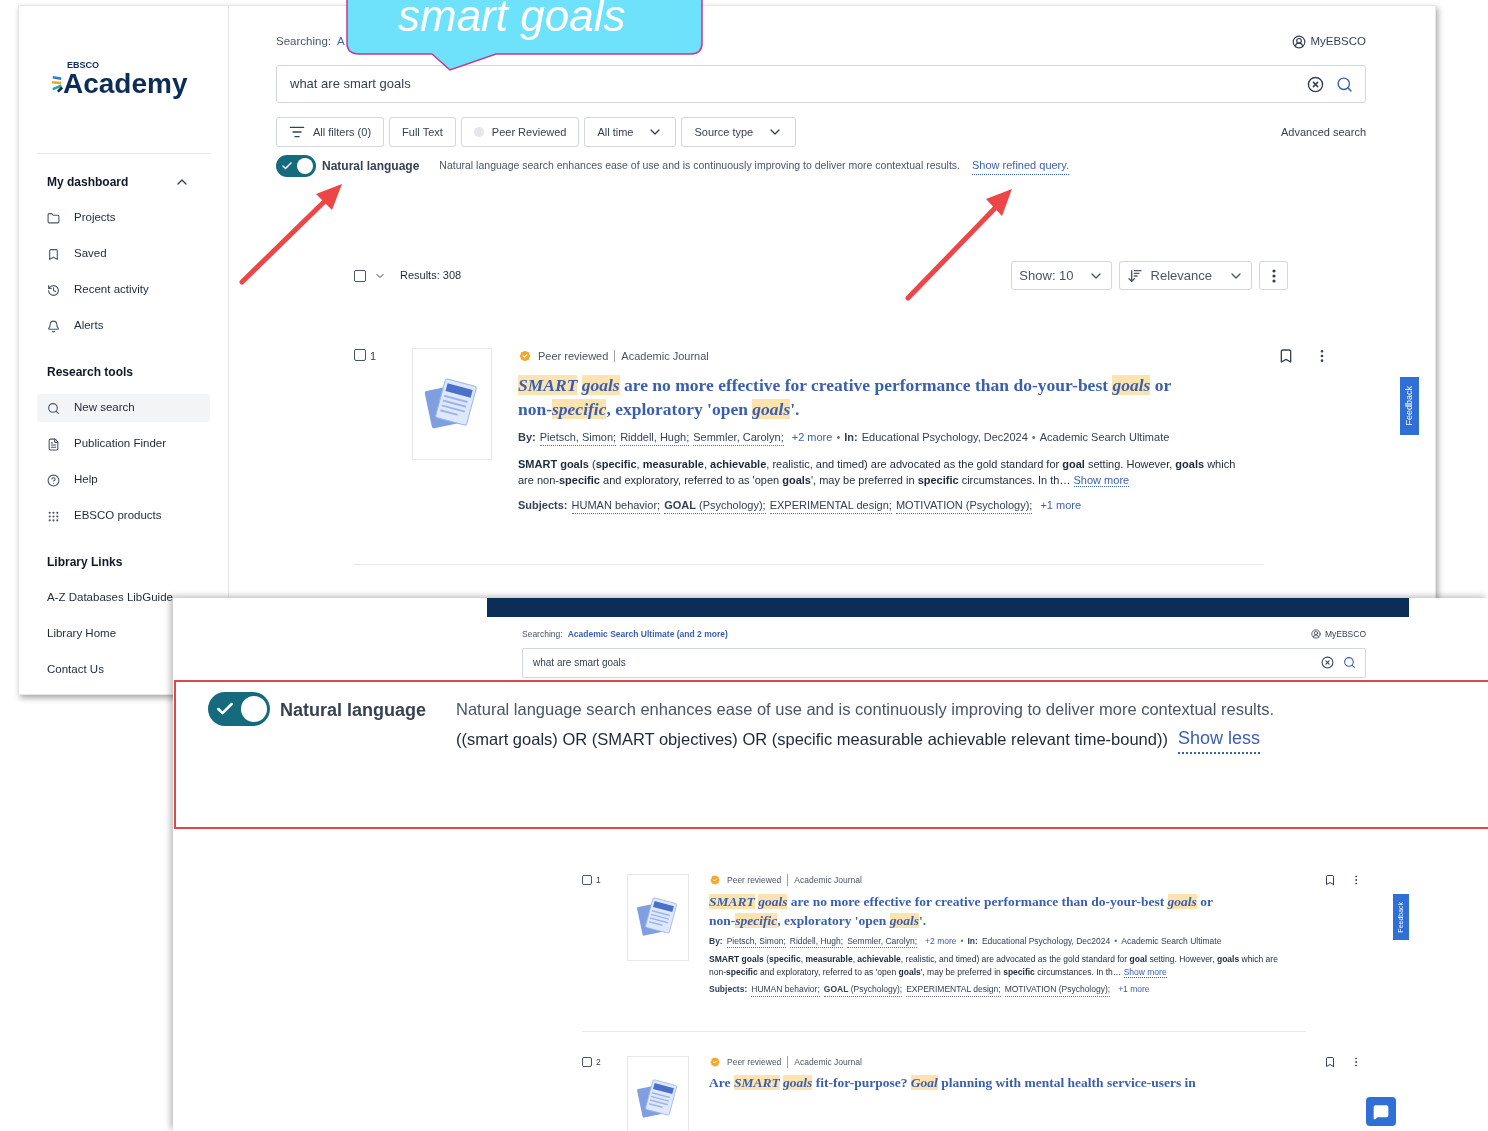 This screenshot has width=1488, height=1131. What do you see at coordinates (598, 1062) in the screenshot?
I see `result-number: 2` at bounding box center [598, 1062].